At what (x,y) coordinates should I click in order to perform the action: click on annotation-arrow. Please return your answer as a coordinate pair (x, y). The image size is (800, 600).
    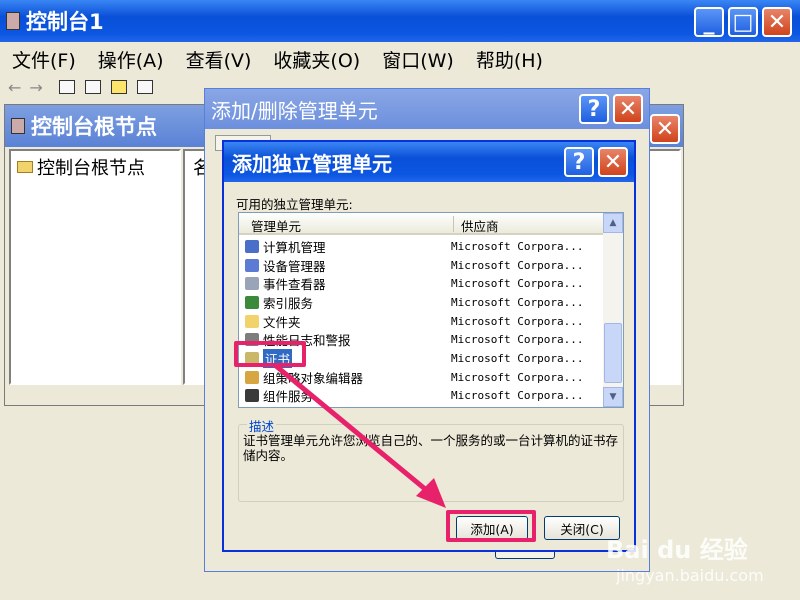
    Looking at the image, I should click on (359, 435).